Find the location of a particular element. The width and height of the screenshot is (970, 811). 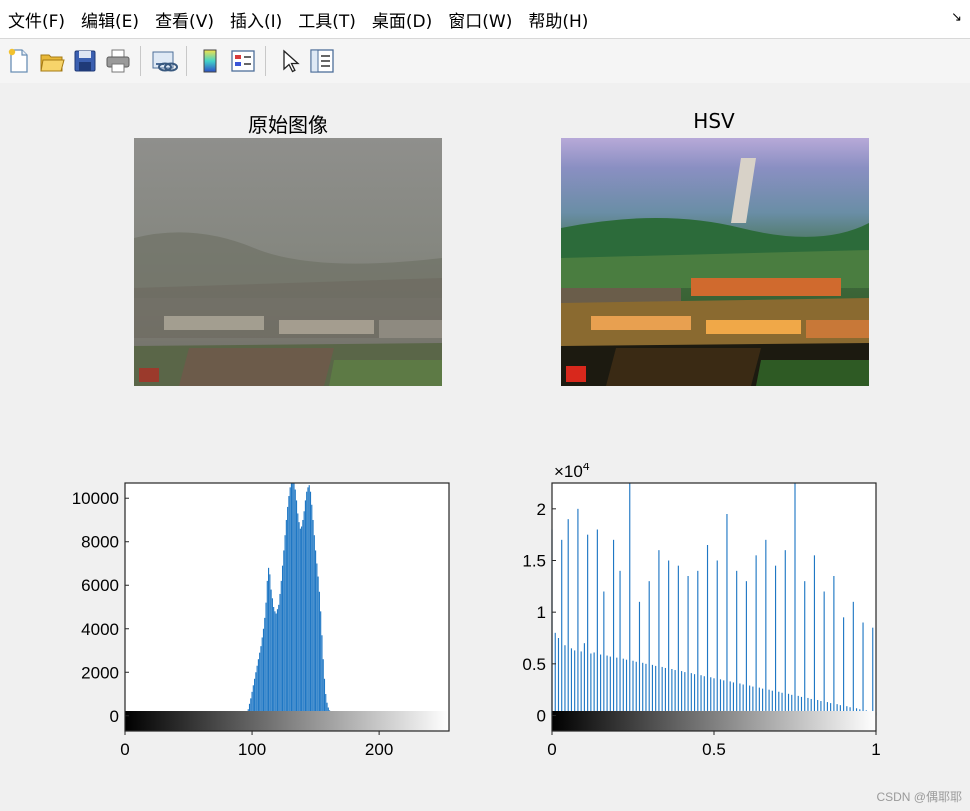

y-tick-label: 0 is located at coordinates (541, 716).